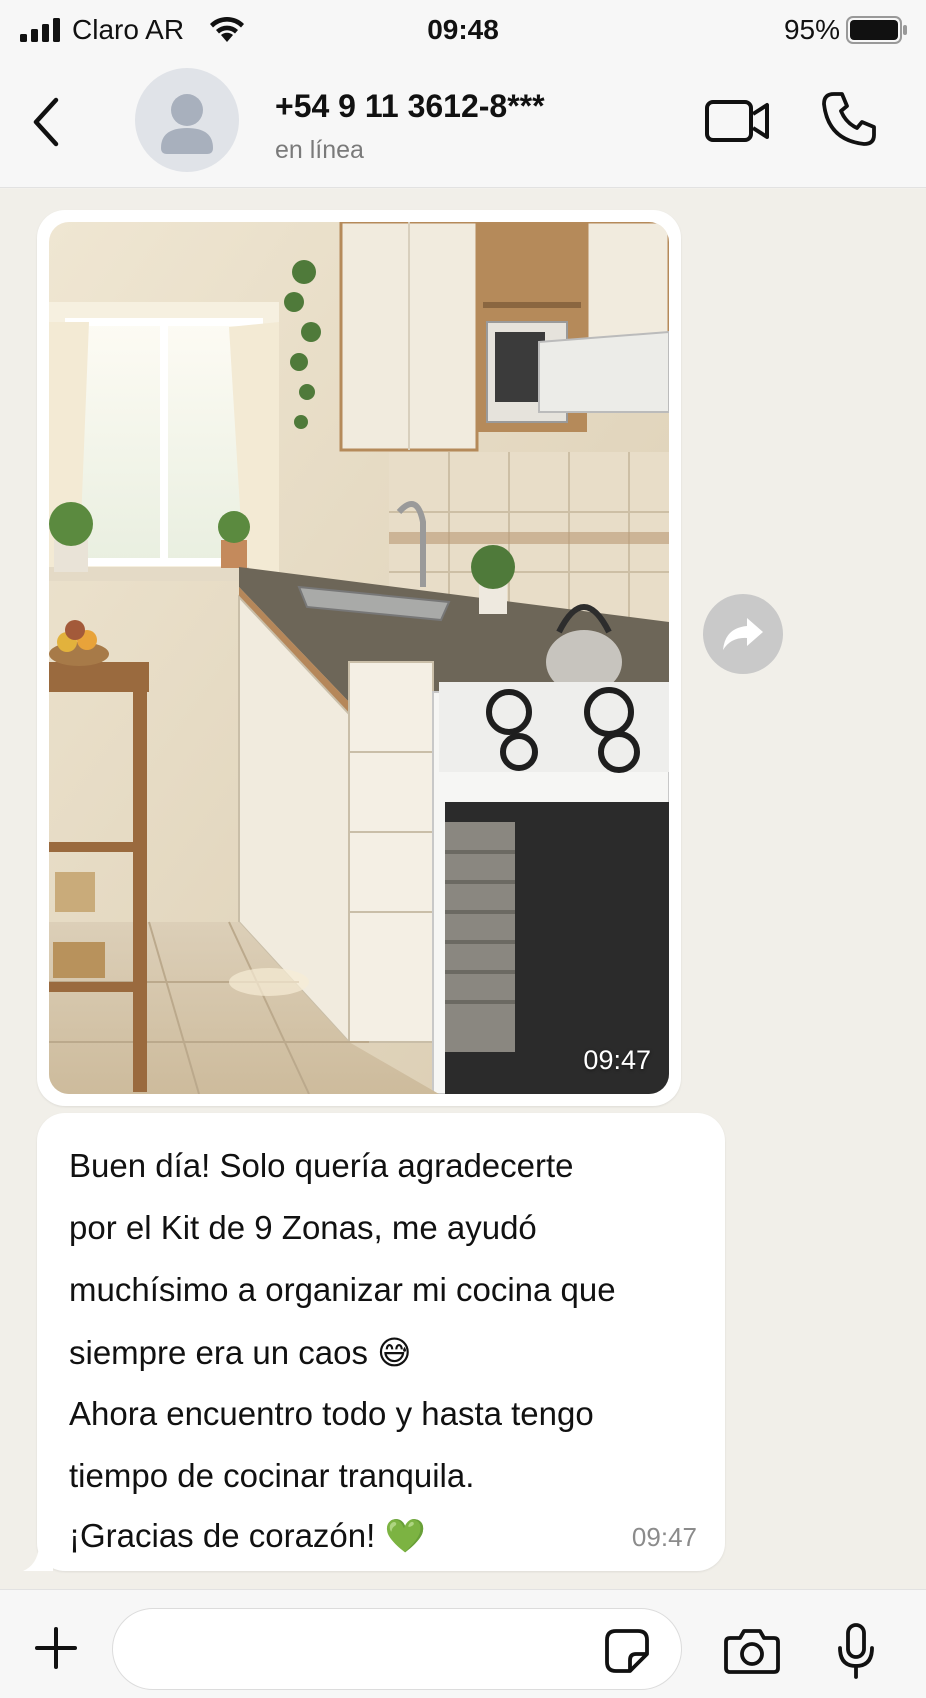 The width and height of the screenshot is (926, 1698). I want to click on message-line: muchísimo a organizar mi cocina que, so click(342, 1289).